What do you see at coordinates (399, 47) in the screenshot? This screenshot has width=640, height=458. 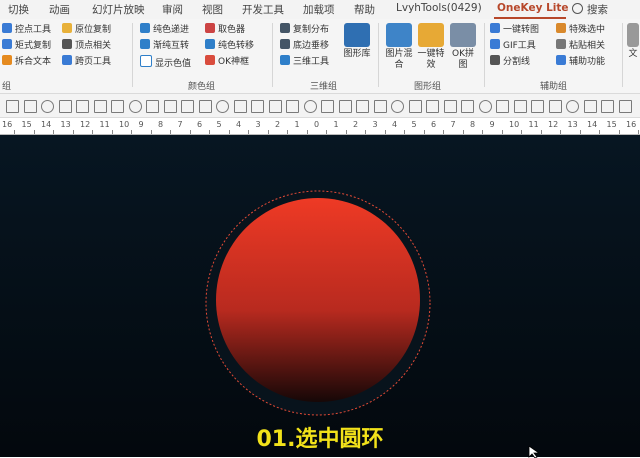 I see `image-blend-button: 图片混合` at bounding box center [399, 47].